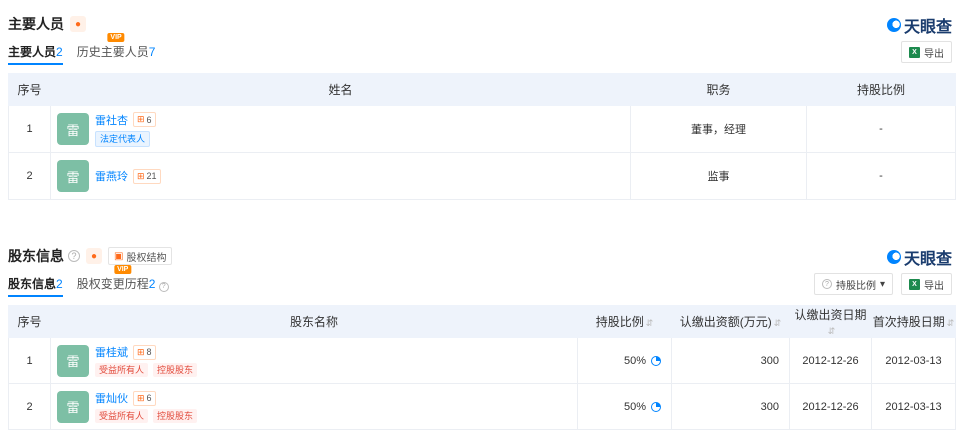 The width and height of the screenshot is (960, 445). What do you see at coordinates (619, 322) in the screenshot?
I see `col-label: 持股比例` at bounding box center [619, 322].